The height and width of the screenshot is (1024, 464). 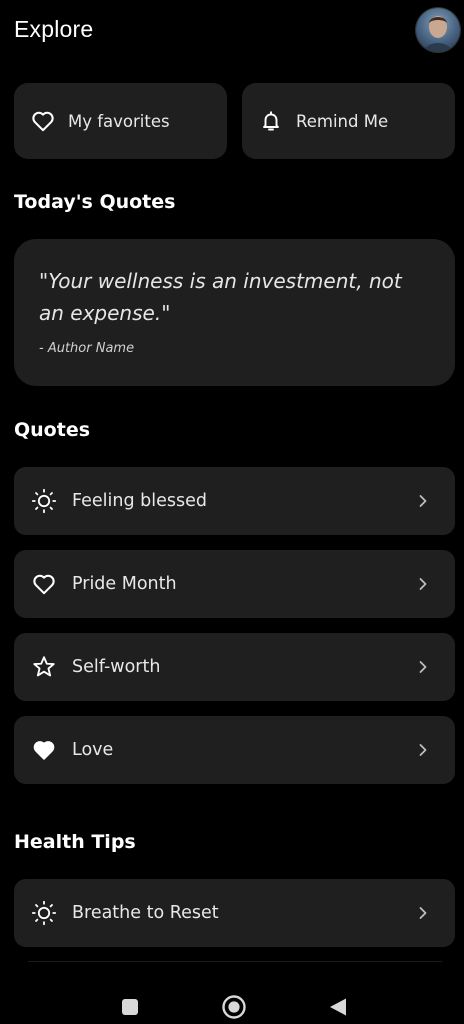 I want to click on list-item-label: Self-worth, so click(x=116, y=667).